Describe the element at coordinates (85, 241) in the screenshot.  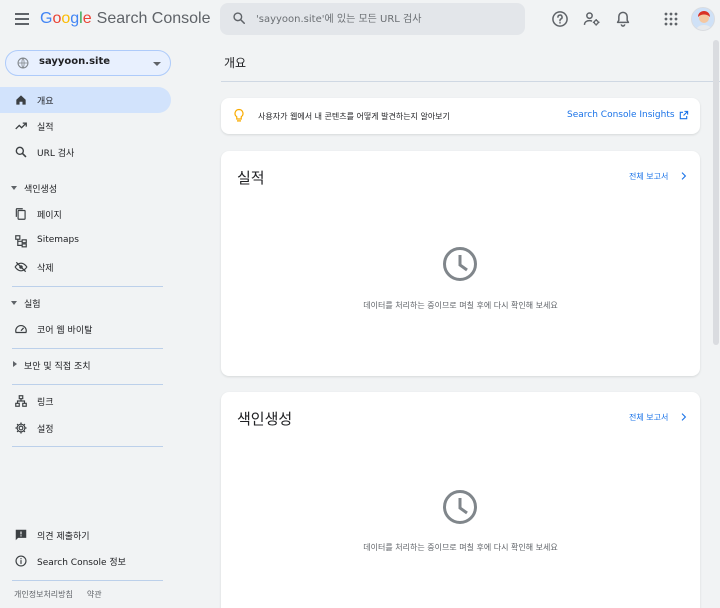
I see `nav-sitemaps: Sitemaps` at that location.